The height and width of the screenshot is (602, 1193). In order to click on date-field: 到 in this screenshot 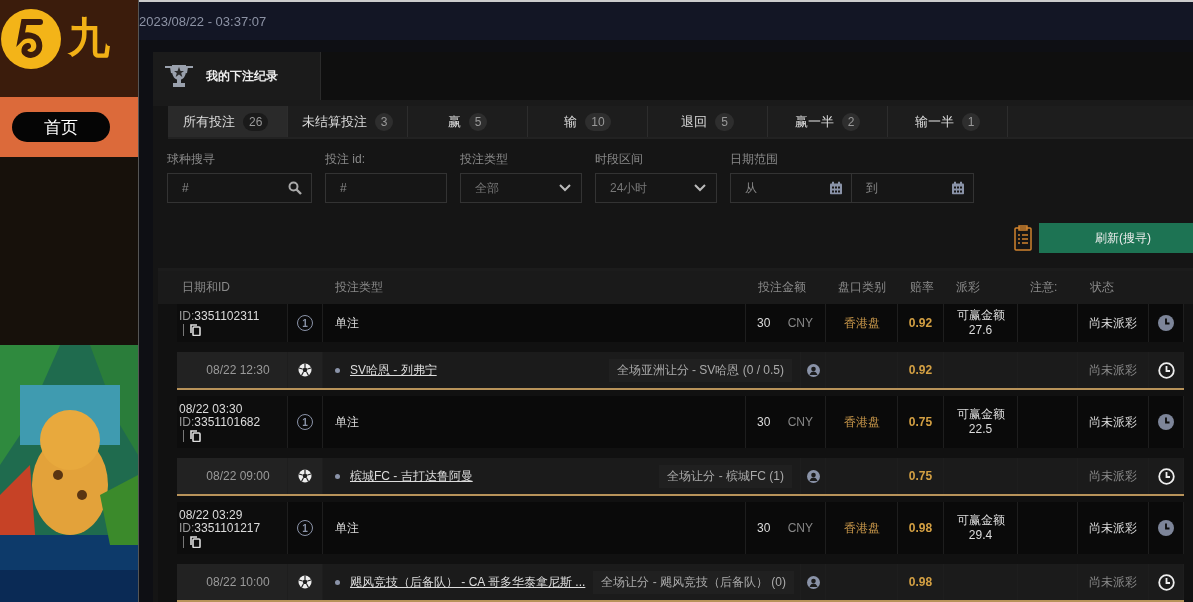, I will do `click(913, 188)`.